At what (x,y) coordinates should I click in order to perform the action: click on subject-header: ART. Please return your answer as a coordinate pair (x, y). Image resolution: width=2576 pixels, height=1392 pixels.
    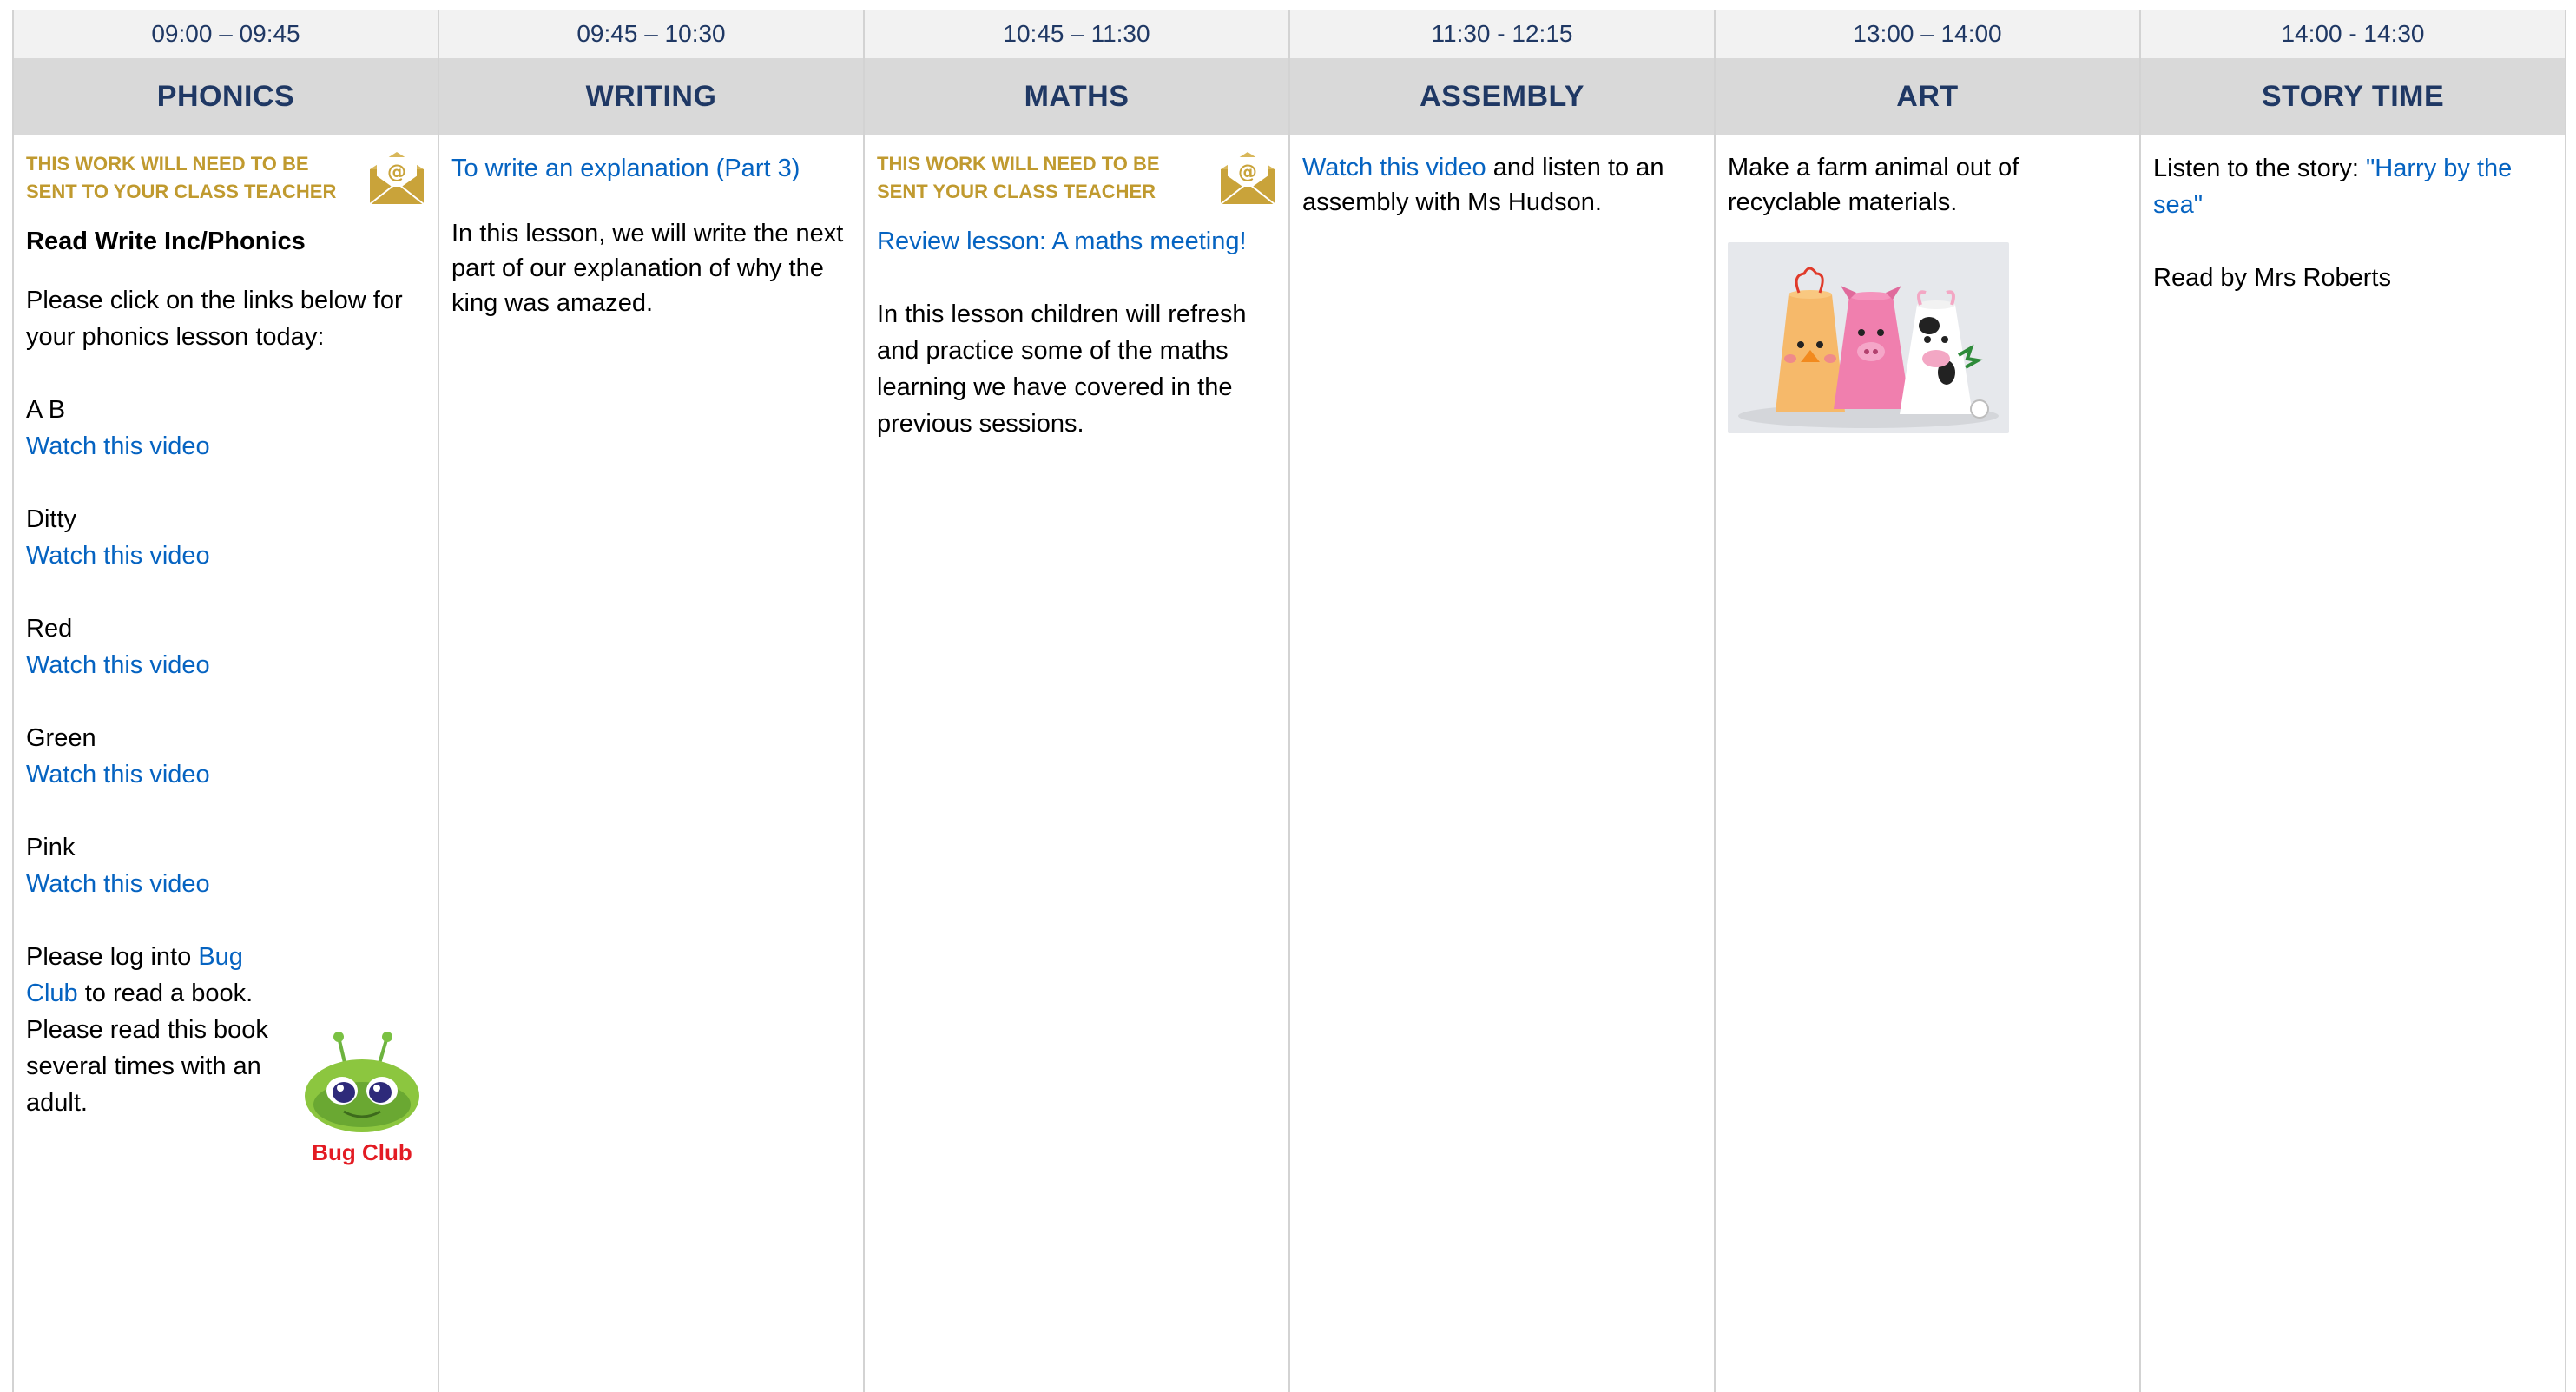
    Looking at the image, I should click on (1927, 96).